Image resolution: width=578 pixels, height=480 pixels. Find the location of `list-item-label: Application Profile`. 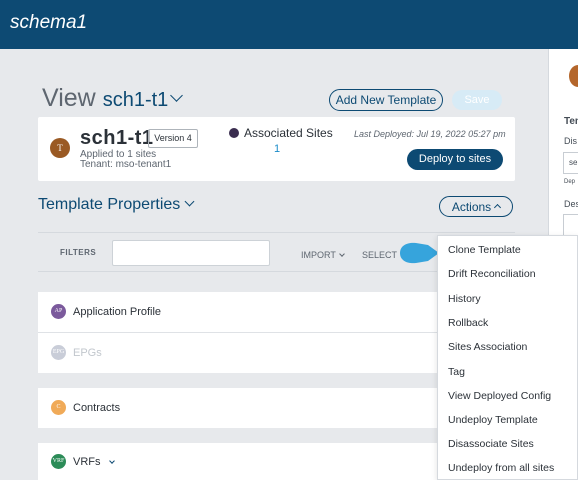

list-item-label: Application Profile is located at coordinates (117, 312).